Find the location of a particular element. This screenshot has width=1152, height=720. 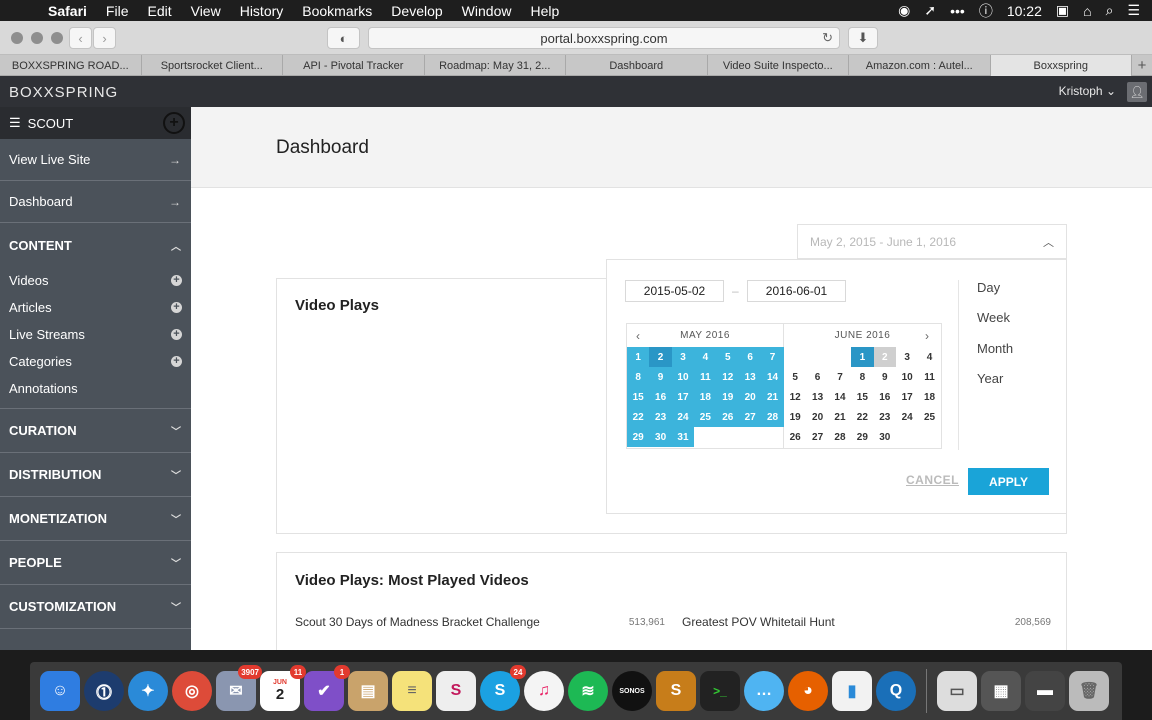

browser-tab-active: Boxxspring is located at coordinates (1061, 65).